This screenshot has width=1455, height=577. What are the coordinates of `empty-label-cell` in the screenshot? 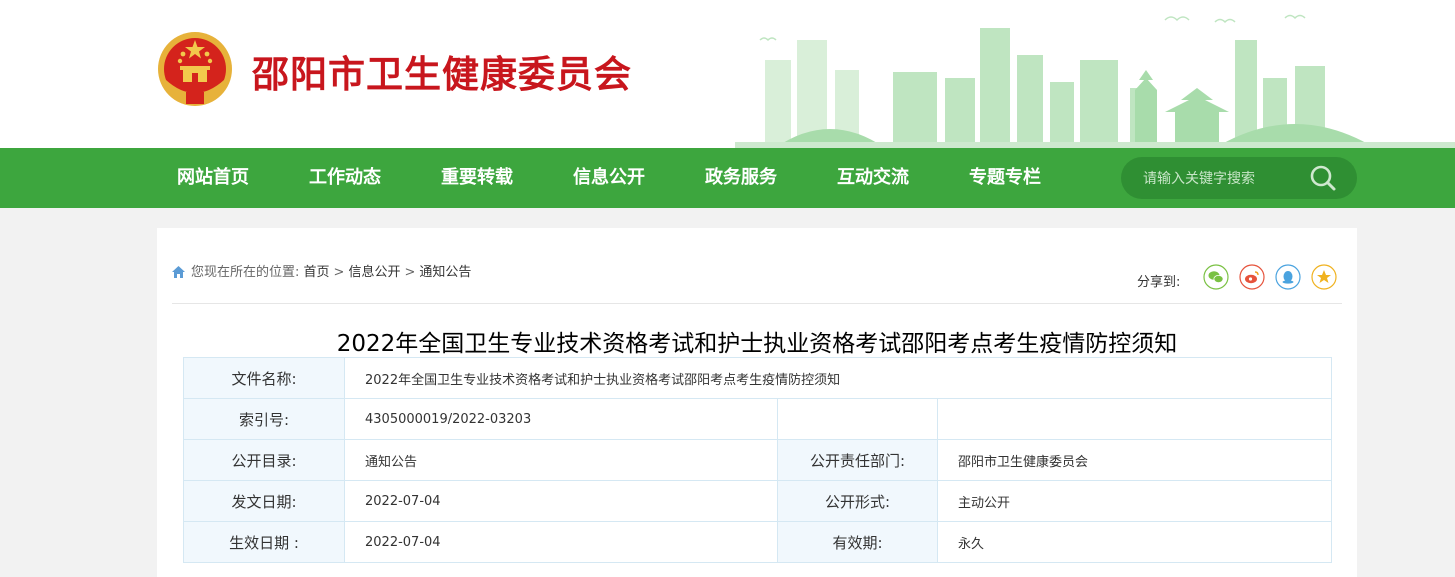 It's located at (857, 419).